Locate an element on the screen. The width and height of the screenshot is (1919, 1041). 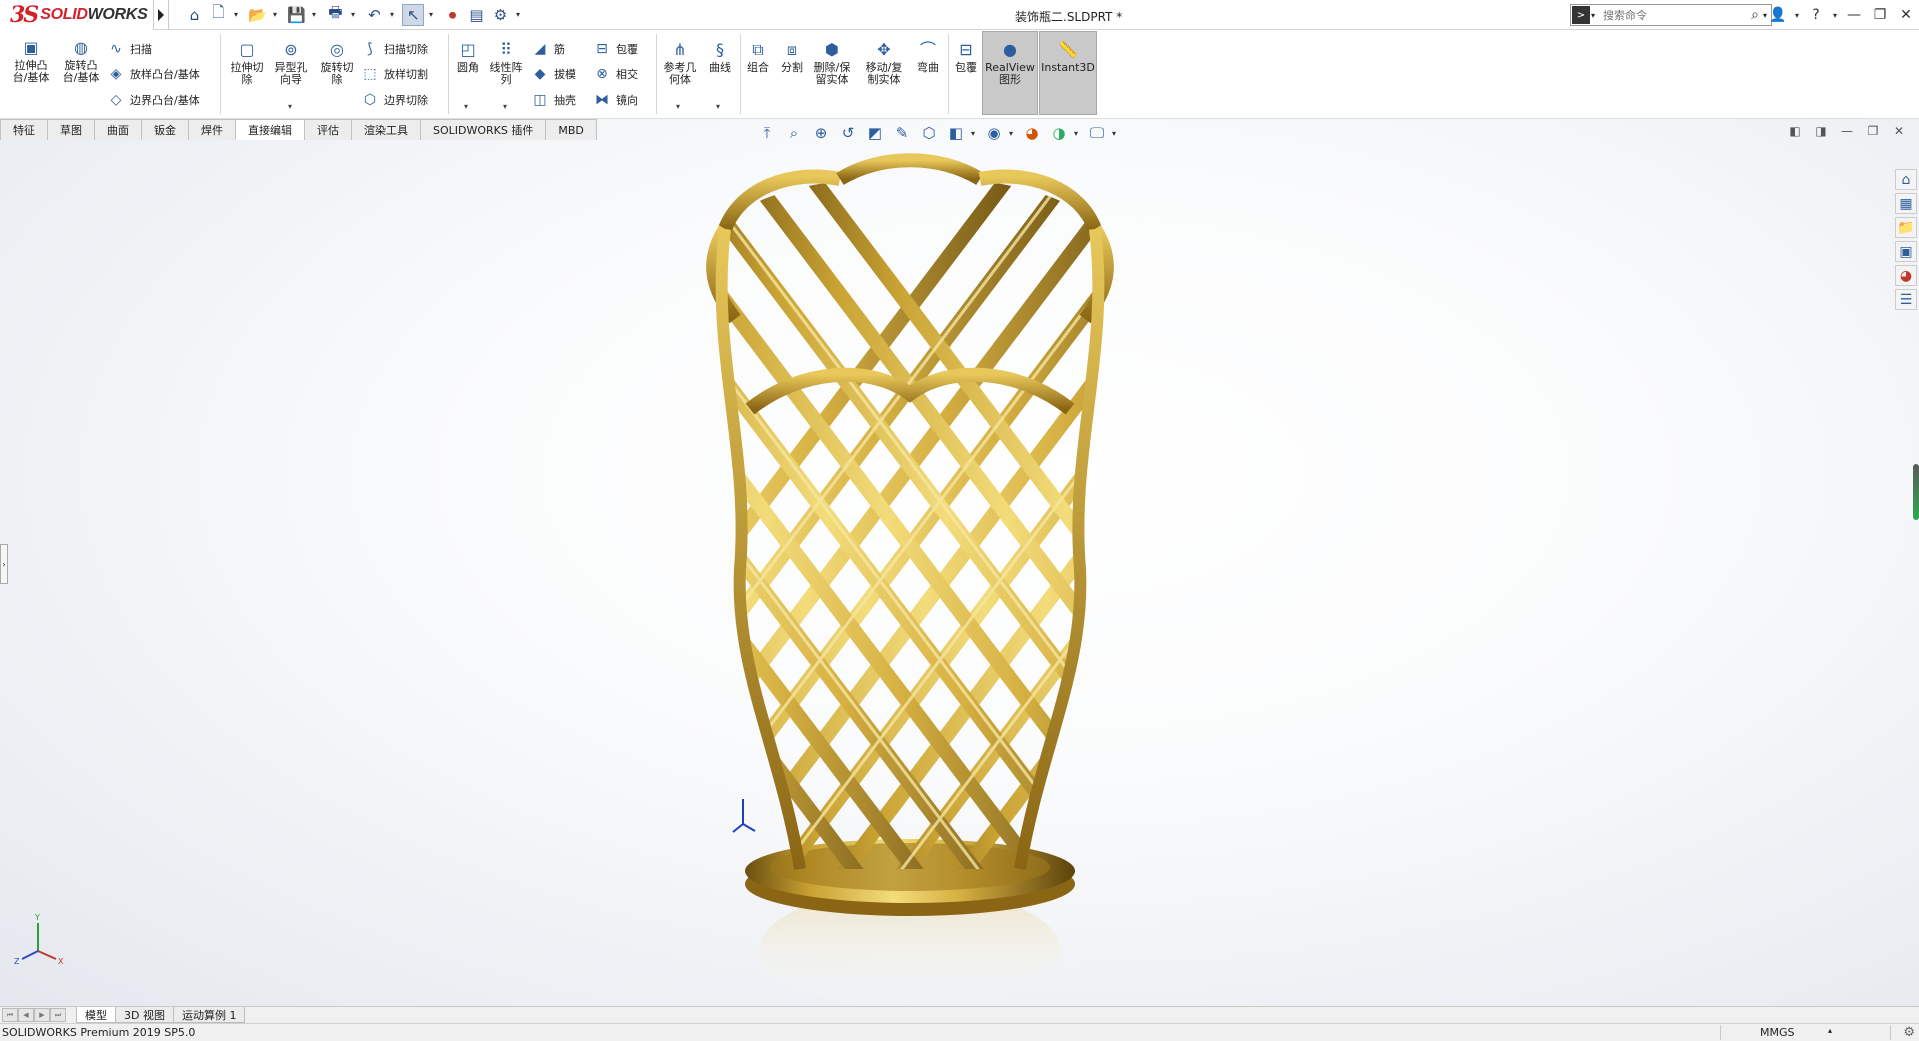
minimize-icon: — is located at coordinates (1854, 15).